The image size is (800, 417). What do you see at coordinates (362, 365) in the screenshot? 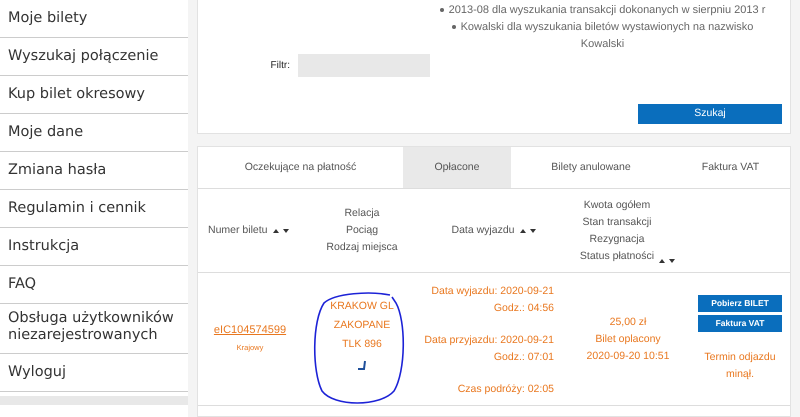
I see `ink-tick-drawing` at bounding box center [362, 365].